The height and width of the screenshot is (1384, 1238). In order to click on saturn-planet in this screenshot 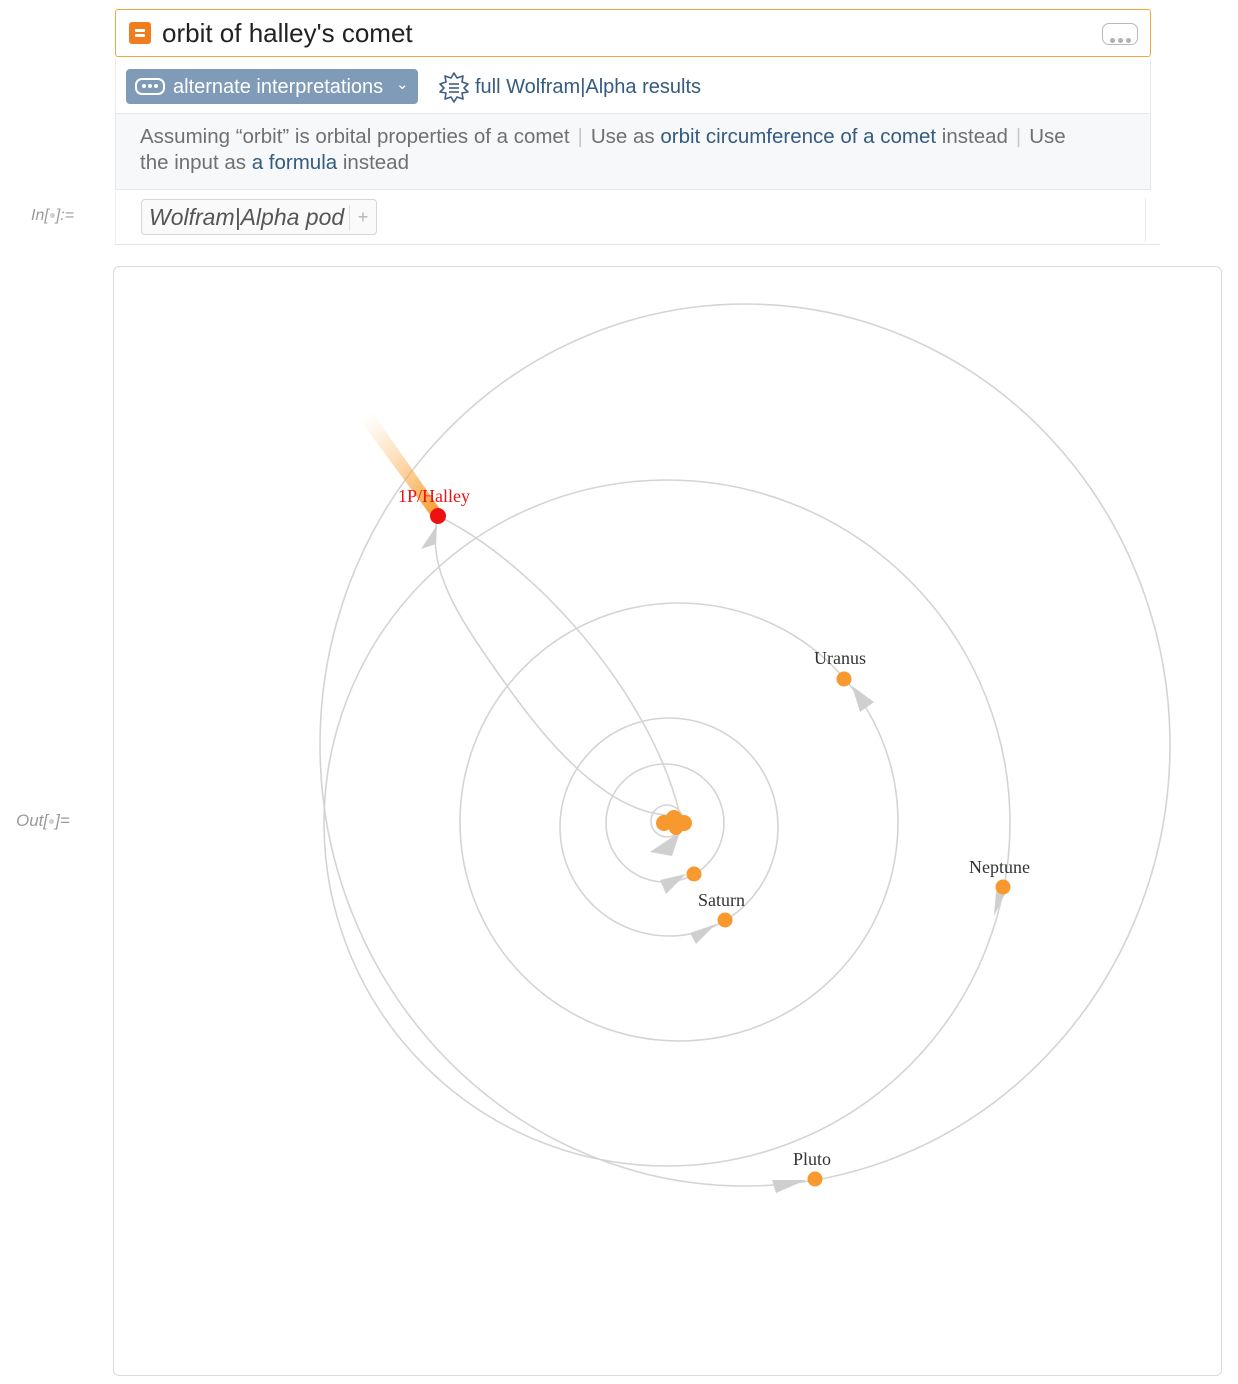, I will do `click(725, 920)`.